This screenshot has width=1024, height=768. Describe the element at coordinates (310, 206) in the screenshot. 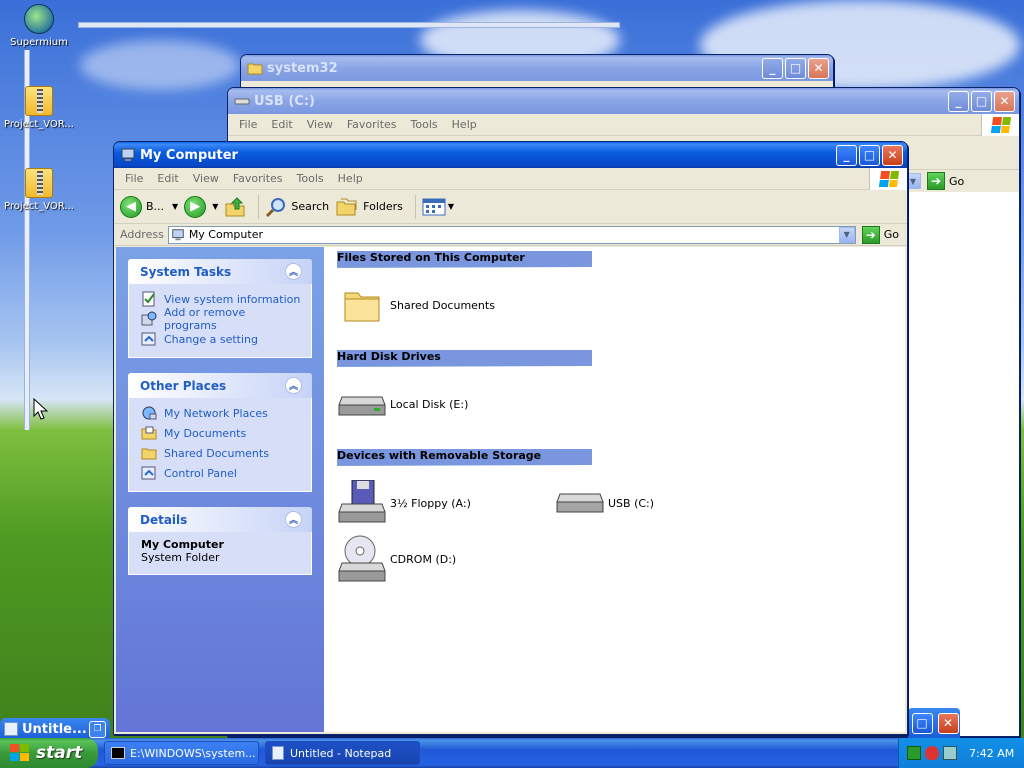

I see `search-label: Search` at that location.